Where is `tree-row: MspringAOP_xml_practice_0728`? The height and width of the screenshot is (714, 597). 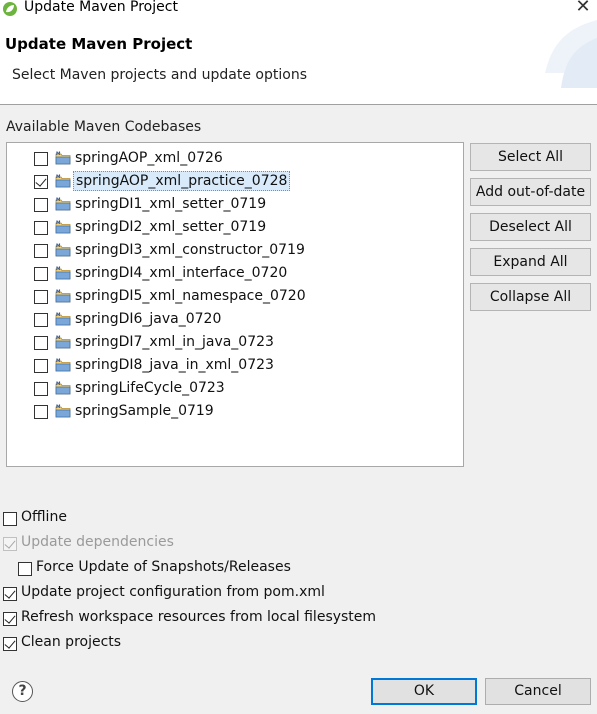
tree-row: MspringAOP_xml_practice_0728 is located at coordinates (235, 181).